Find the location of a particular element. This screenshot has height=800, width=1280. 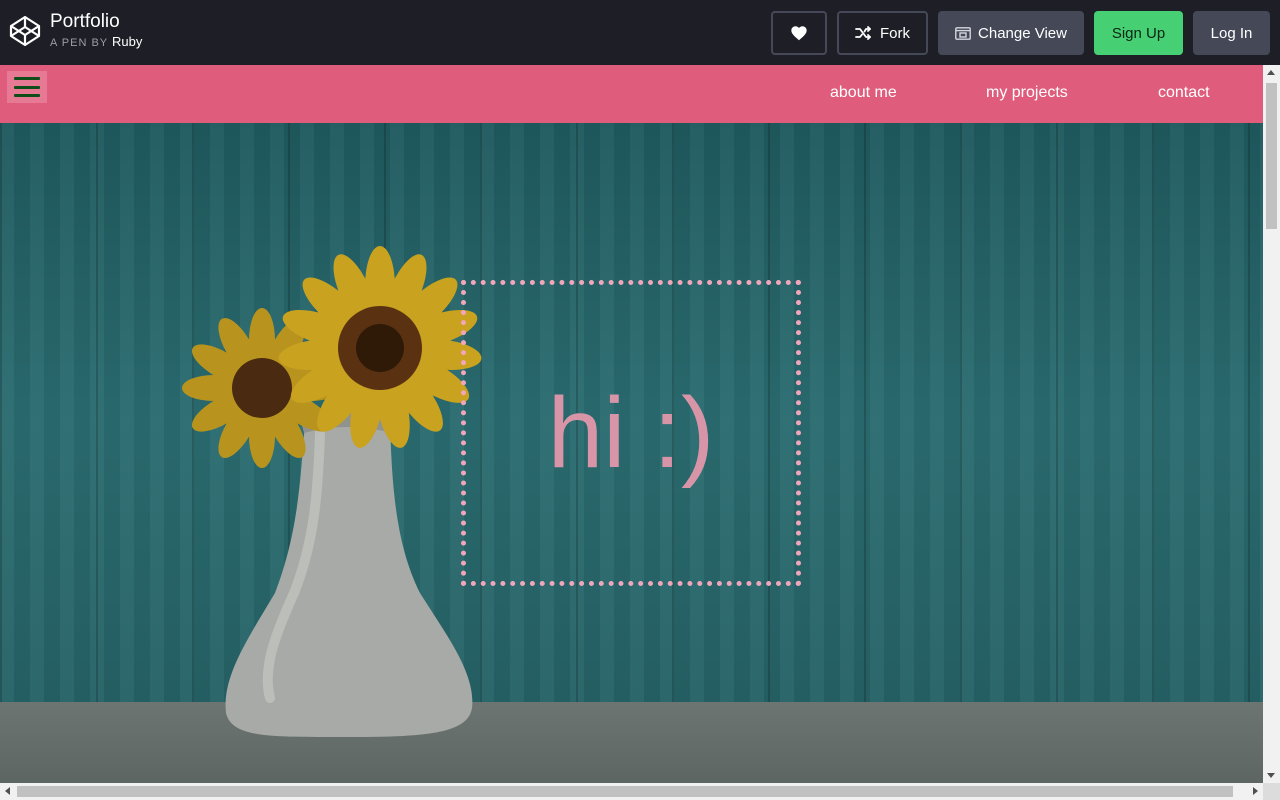

heart-icon is located at coordinates (799, 33).